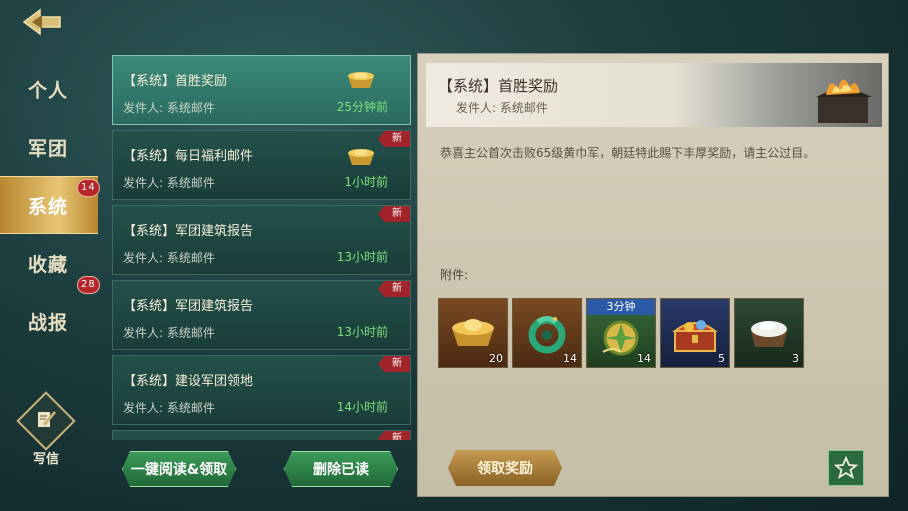  I want to click on attachment-item: 14, so click(547, 333).